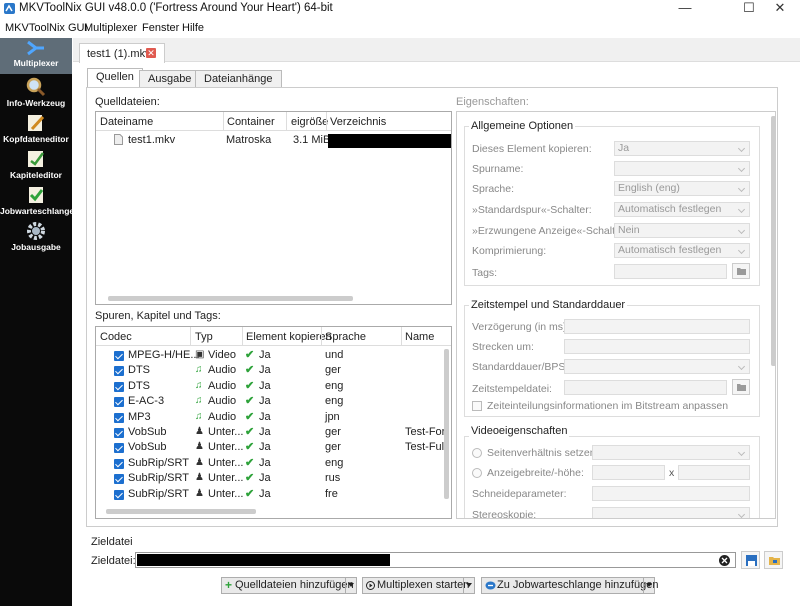 This screenshot has height=606, width=800. Describe the element at coordinates (309, 122) in the screenshot. I see `col-groesse: eigröße` at that location.